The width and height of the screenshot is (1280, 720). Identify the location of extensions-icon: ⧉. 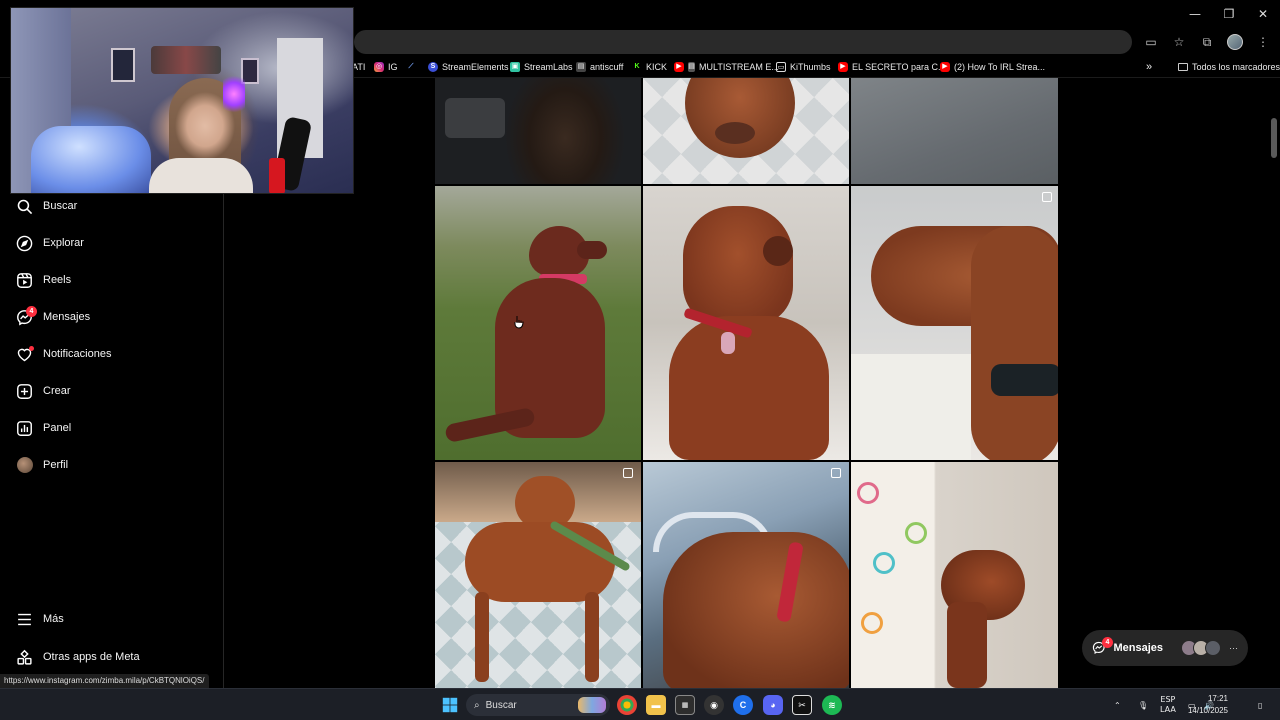
(1207, 42).